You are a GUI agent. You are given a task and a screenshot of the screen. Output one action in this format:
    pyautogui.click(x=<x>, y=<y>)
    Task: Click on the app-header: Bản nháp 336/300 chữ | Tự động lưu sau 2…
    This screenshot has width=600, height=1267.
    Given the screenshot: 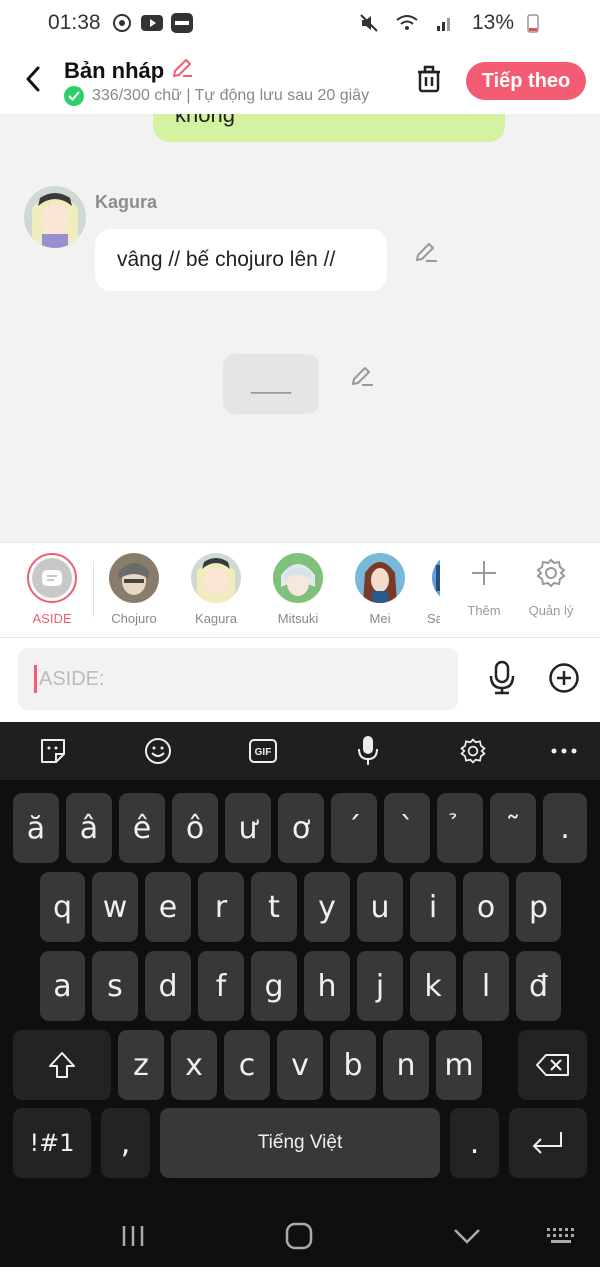 What is the action you would take?
    pyautogui.click(x=300, y=80)
    